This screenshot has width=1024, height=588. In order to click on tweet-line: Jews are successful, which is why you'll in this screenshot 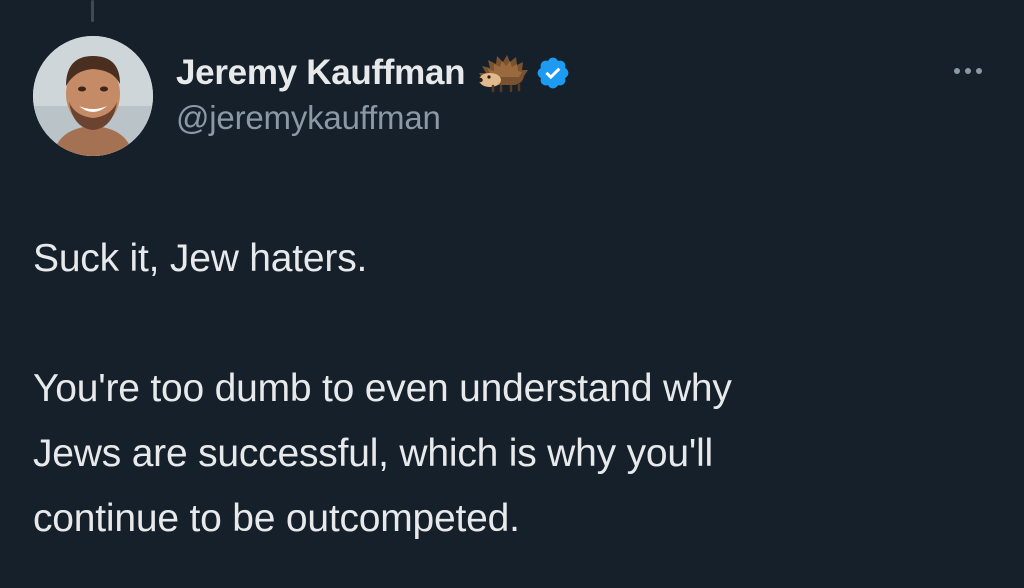, I will do `click(373, 453)`.